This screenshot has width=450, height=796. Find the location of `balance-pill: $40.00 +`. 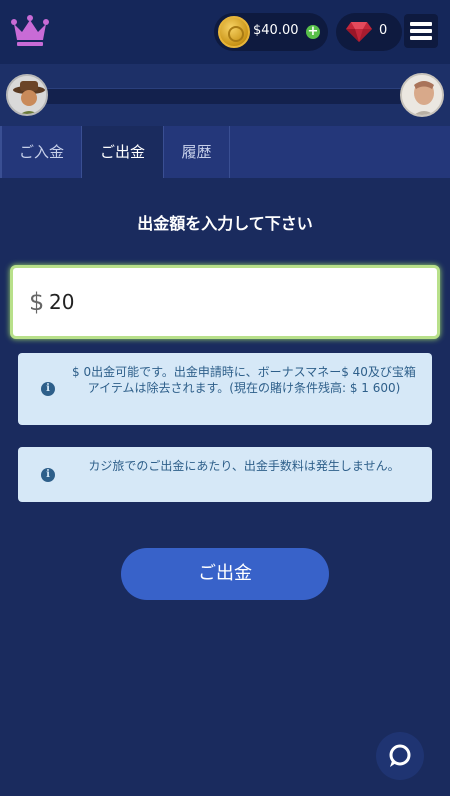

balance-pill: $40.00 + is located at coordinates (271, 32).